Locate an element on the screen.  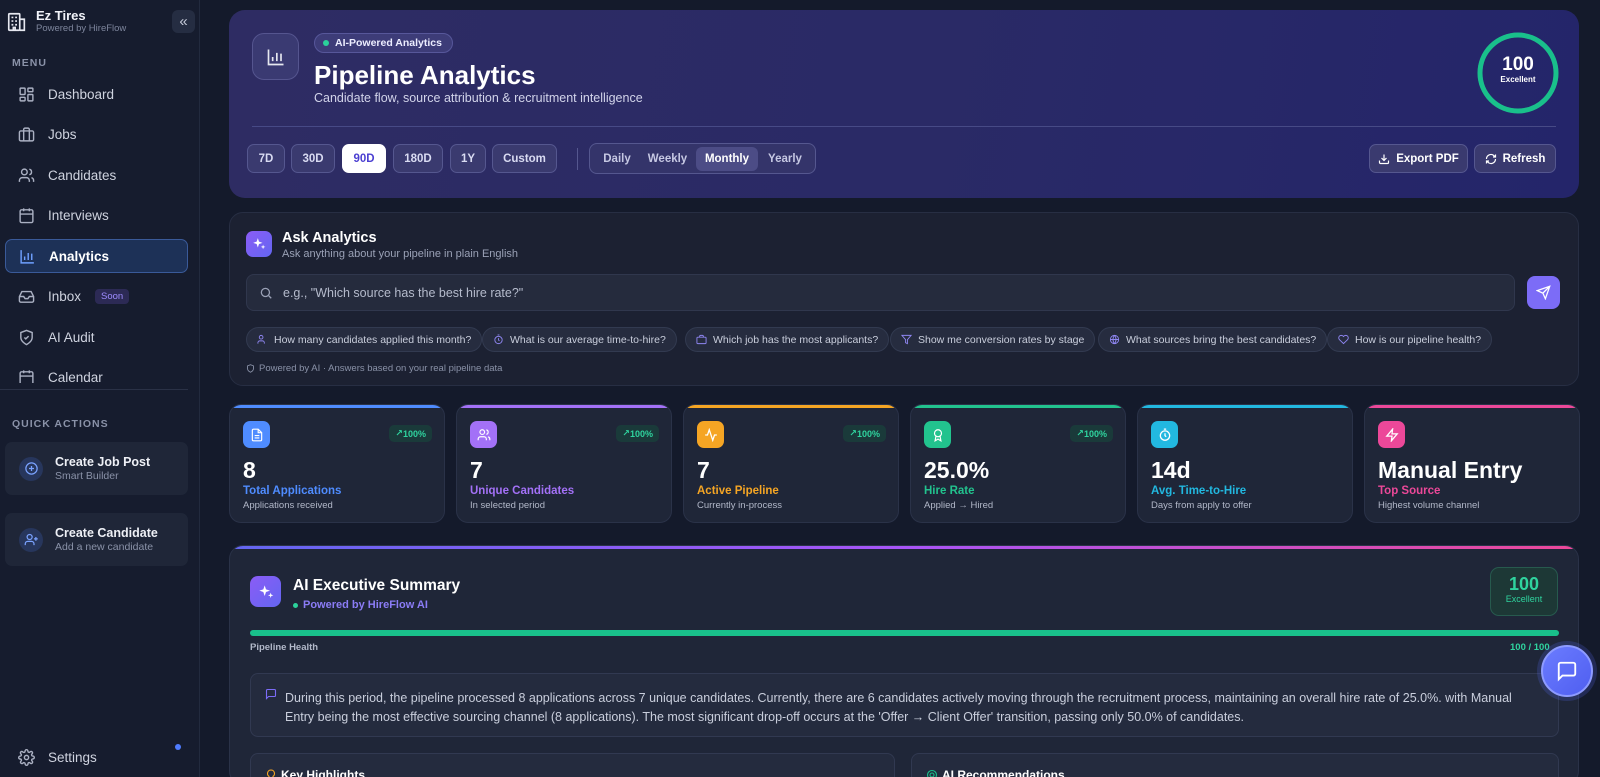
period-toggle: Daily Weekly Monthly Yearly is located at coordinates (702, 158).